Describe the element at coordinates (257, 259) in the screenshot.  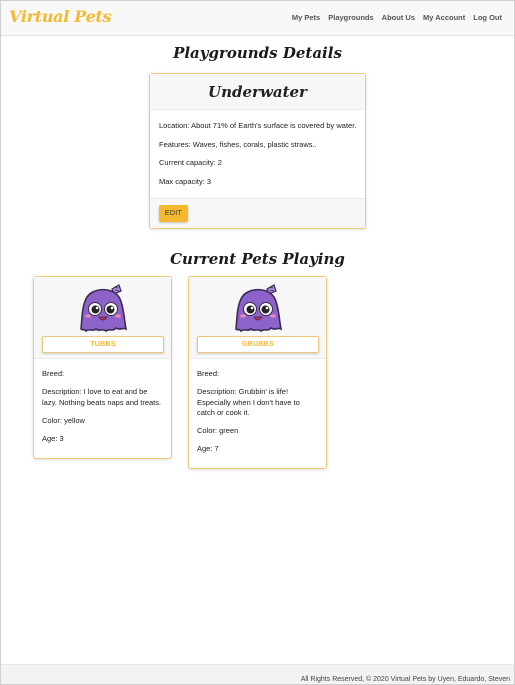
I see `pets-section-title: Current Pets Playing` at that location.